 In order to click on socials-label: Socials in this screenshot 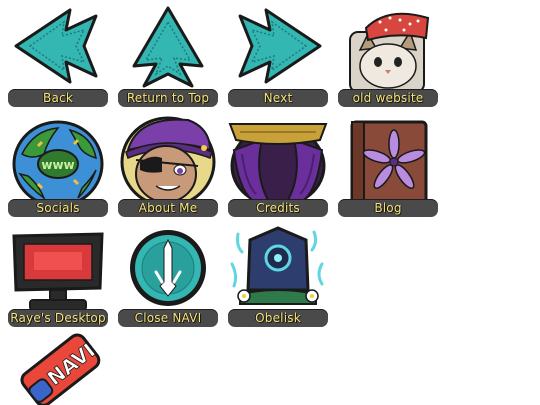, I will do `click(58, 208)`.